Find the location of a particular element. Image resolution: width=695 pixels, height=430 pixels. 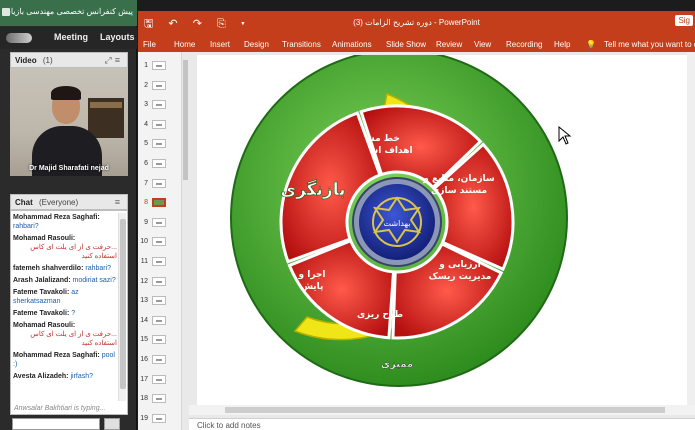

slide-thumbnail-10: 10 is located at coordinates (160, 242).